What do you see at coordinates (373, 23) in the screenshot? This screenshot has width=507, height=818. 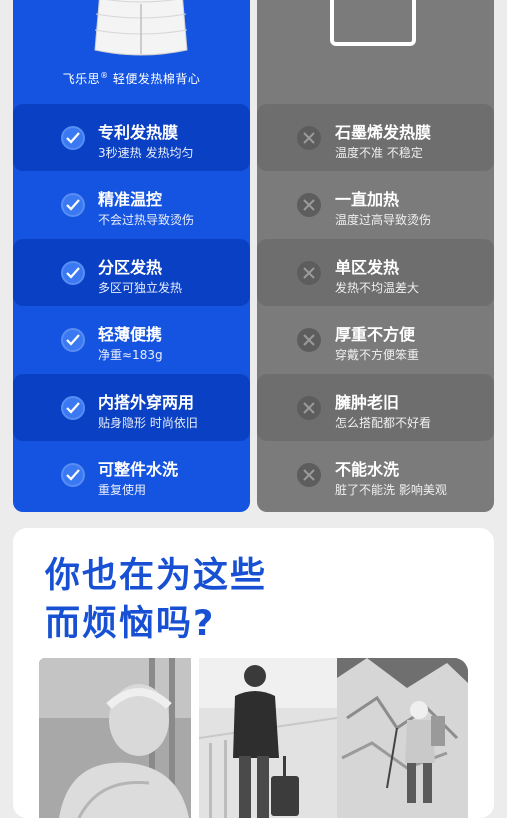 I see `generic-product-icon` at bounding box center [373, 23].